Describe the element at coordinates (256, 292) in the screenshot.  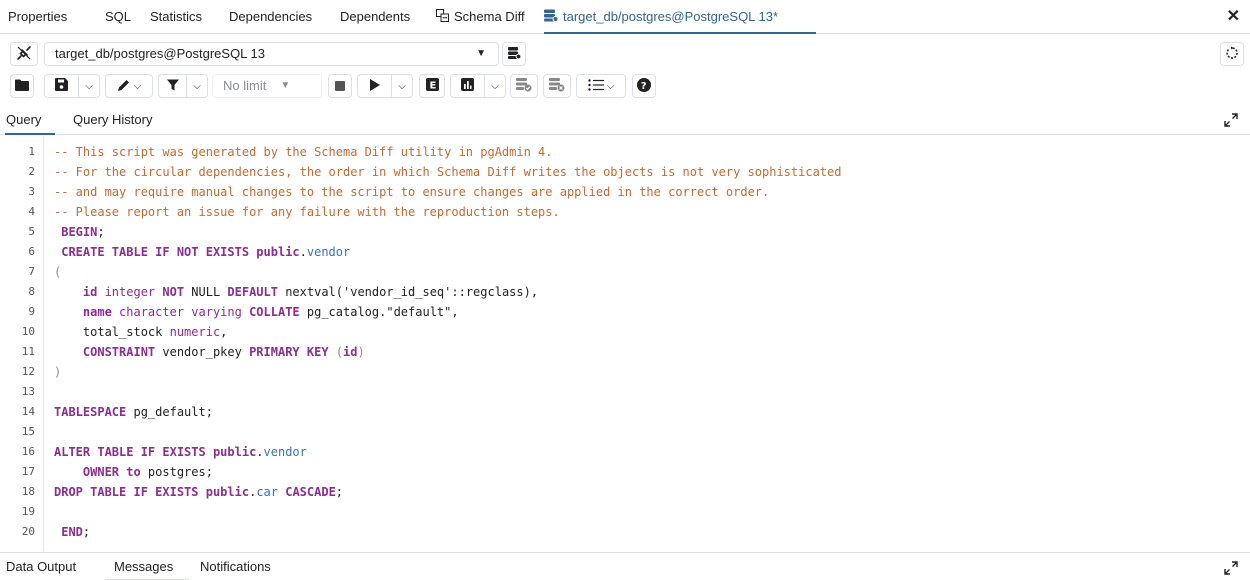
I see `code-token: DEFAULT` at that location.